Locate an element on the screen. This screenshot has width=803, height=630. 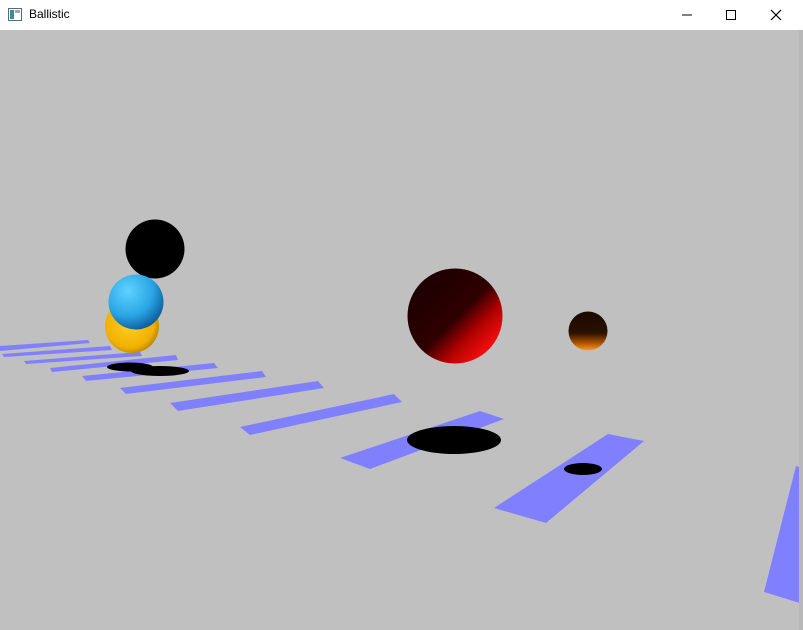
spheres is located at coordinates (356, 291).